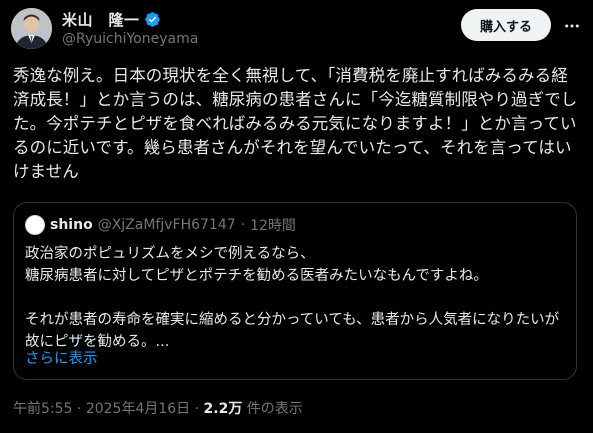 Image resolution: width=593 pixels, height=433 pixels. I want to click on tweet-time: 午前5:55, so click(42, 409).